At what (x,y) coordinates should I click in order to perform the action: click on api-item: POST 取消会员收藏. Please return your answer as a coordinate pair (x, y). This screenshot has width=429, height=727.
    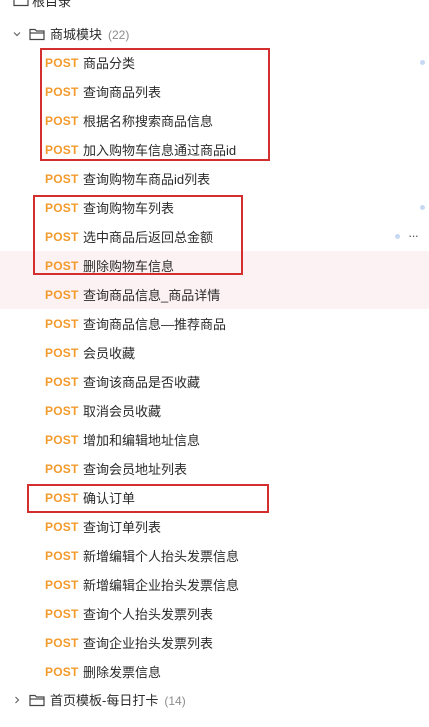
    Looking at the image, I should click on (214, 410).